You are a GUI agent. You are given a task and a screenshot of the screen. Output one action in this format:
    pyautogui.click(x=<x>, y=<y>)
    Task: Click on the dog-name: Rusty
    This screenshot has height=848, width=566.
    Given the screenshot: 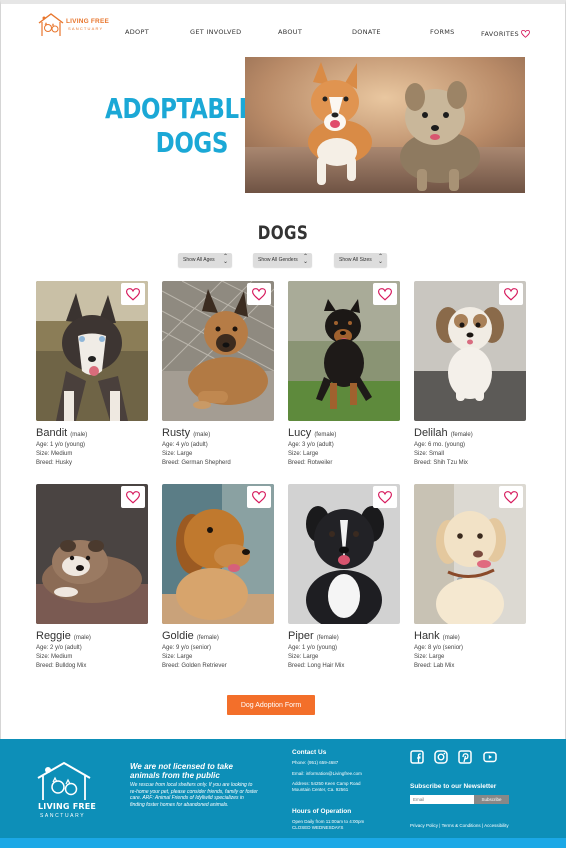 What is the action you would take?
    pyautogui.click(x=176, y=433)
    